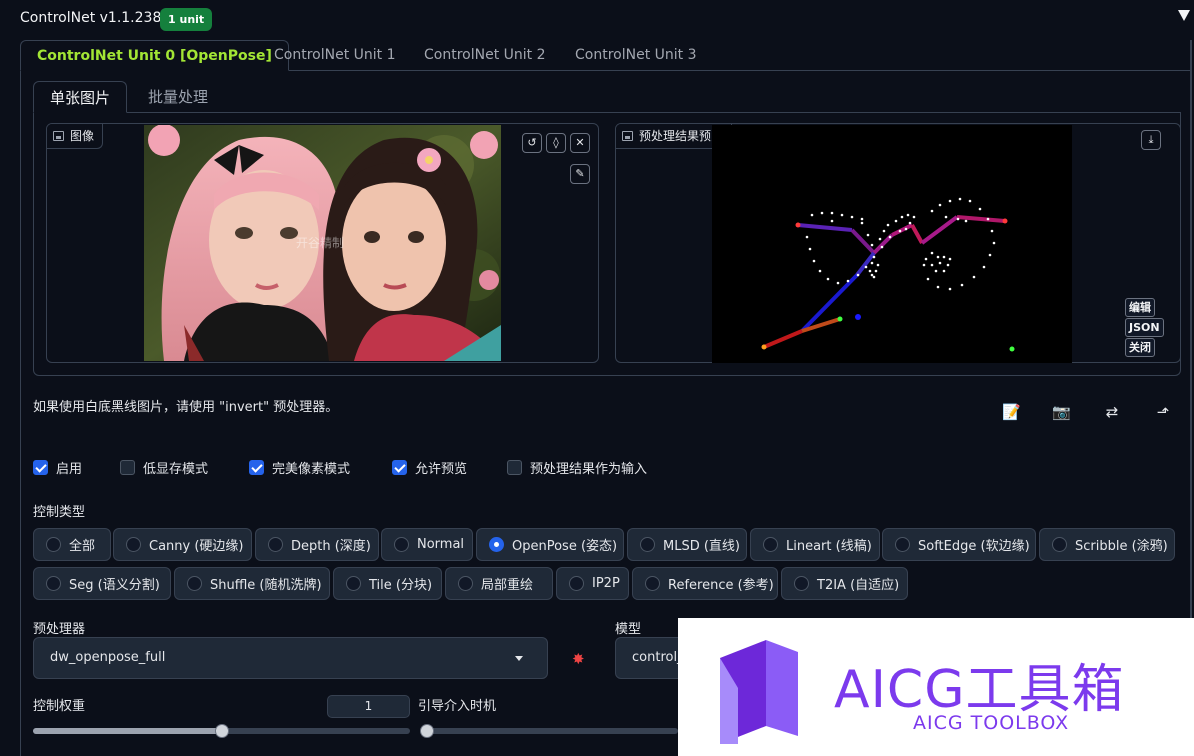  I want to click on camera-icon: 📷, so click(1061, 412).